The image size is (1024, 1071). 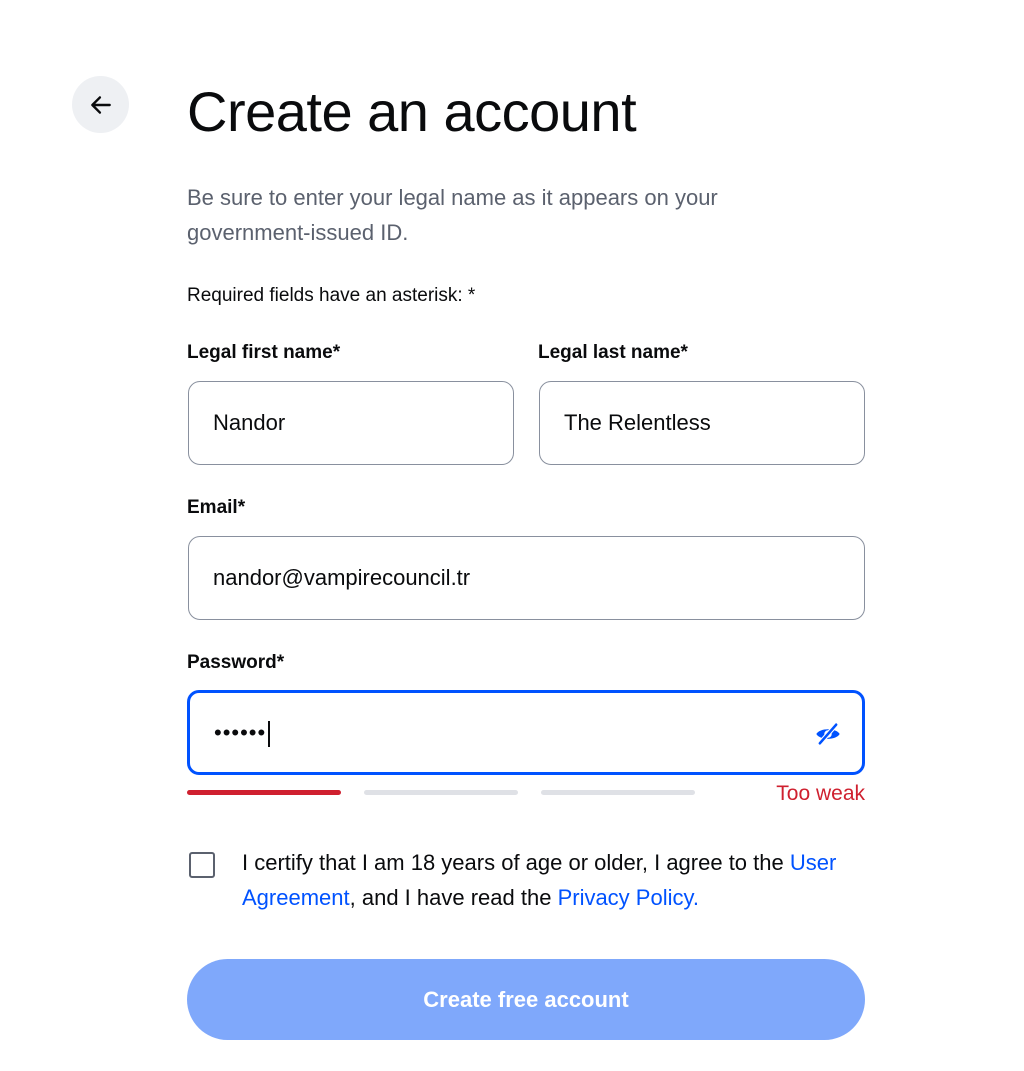 What do you see at coordinates (236, 662) in the screenshot?
I see `password-label: Password*` at bounding box center [236, 662].